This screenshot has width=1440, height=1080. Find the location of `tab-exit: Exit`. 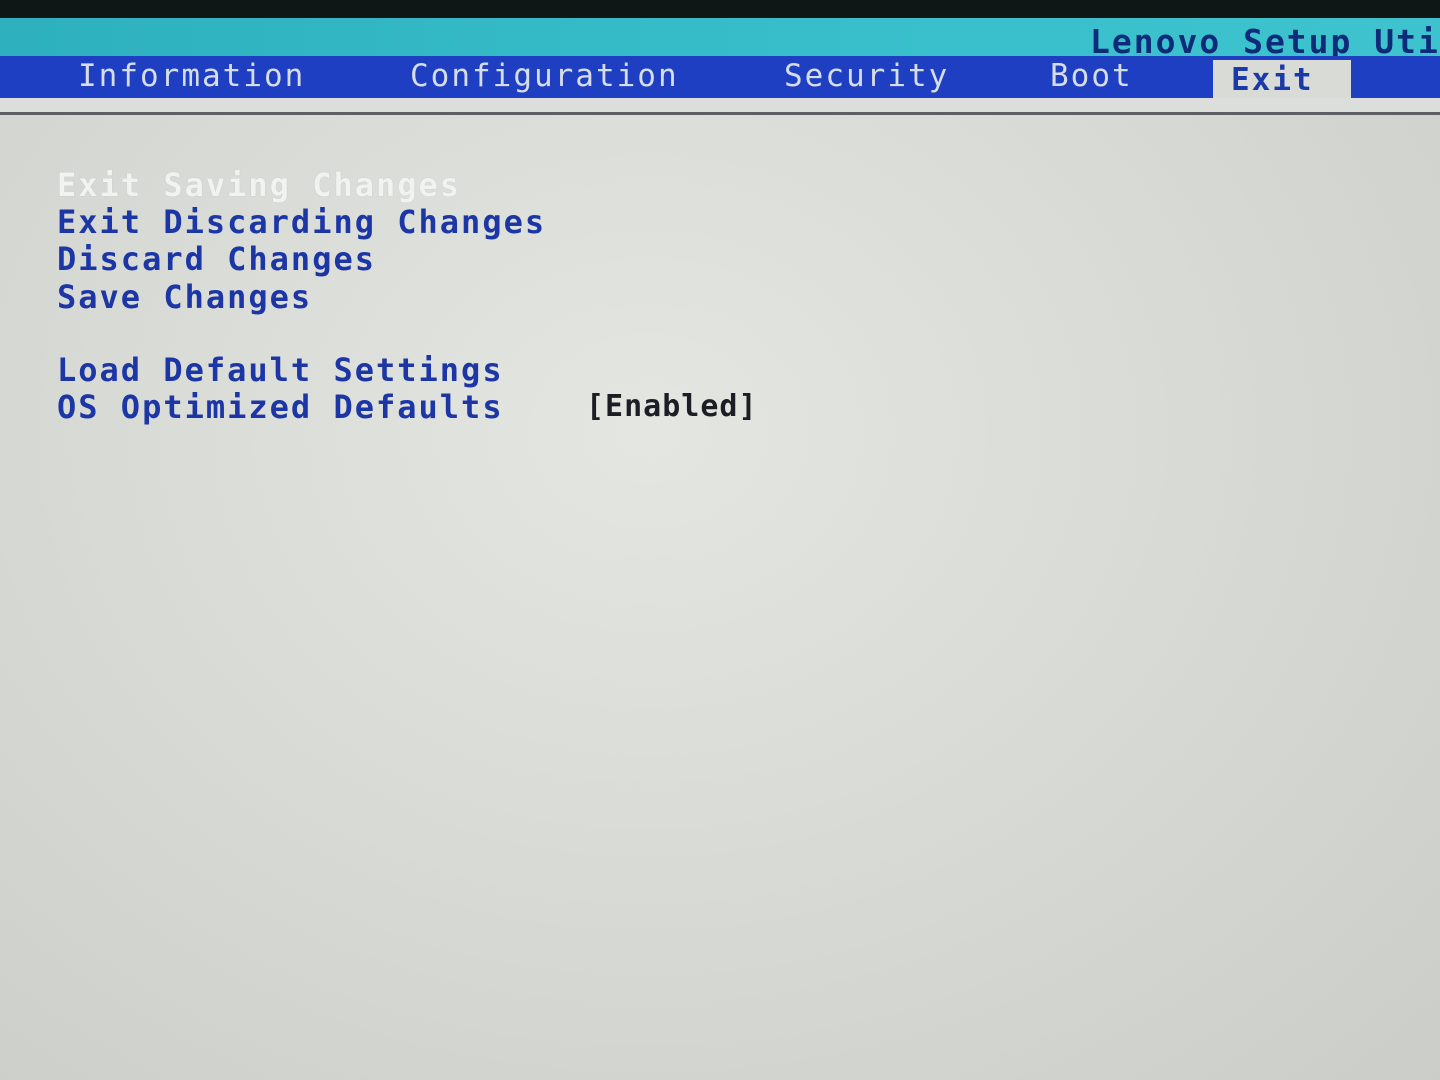

tab-exit: Exit is located at coordinates (1282, 79).